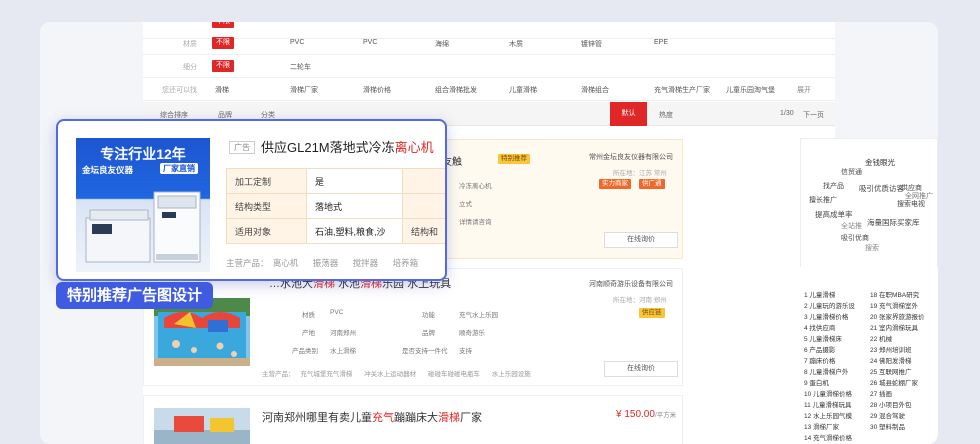 Image resolution: width=980 pixels, height=444 pixels. I want to click on cloud-keyword: 全站推, so click(851, 226).